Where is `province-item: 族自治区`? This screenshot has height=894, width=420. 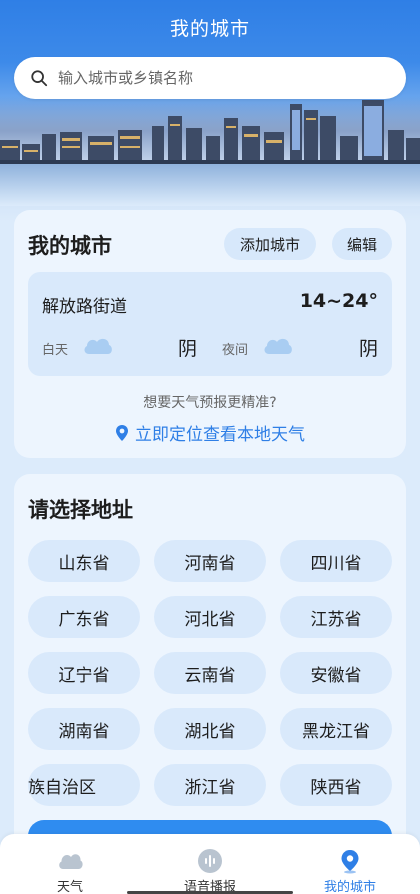
province-item: 族自治区 is located at coordinates (84, 785).